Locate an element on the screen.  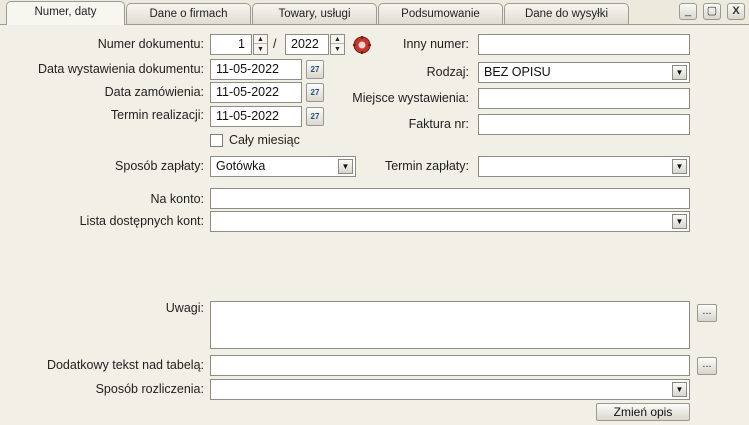
miejsce-wystawienia-label: Miejsce wystawienia: is located at coordinates (410, 98).